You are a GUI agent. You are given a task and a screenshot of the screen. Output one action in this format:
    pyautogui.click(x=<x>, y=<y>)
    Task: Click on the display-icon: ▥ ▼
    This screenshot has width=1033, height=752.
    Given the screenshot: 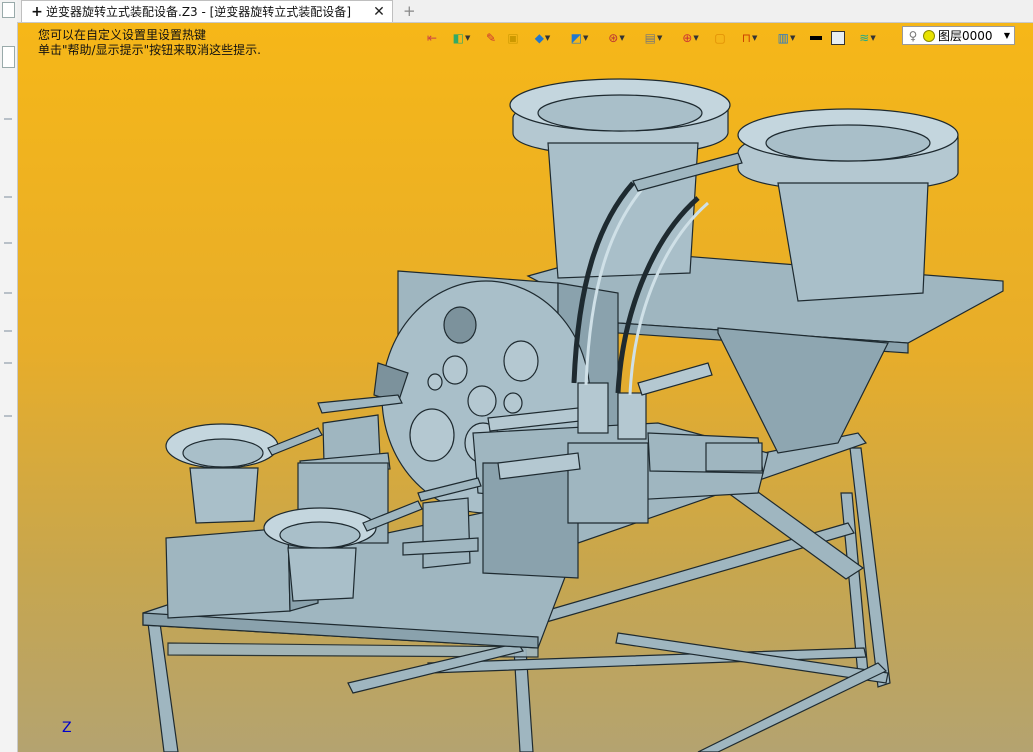 What is the action you would take?
    pyautogui.click(x=786, y=38)
    